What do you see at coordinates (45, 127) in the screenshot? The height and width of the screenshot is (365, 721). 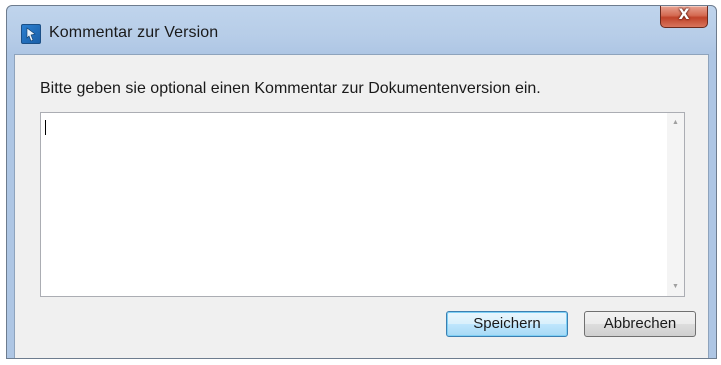 I see `text-caret` at bounding box center [45, 127].